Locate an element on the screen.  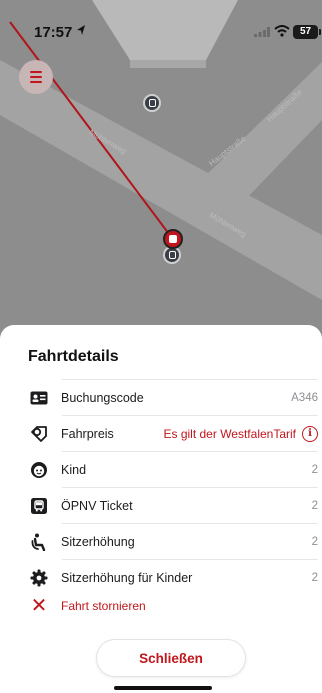
booking-card-icon is located at coordinates (39, 398).